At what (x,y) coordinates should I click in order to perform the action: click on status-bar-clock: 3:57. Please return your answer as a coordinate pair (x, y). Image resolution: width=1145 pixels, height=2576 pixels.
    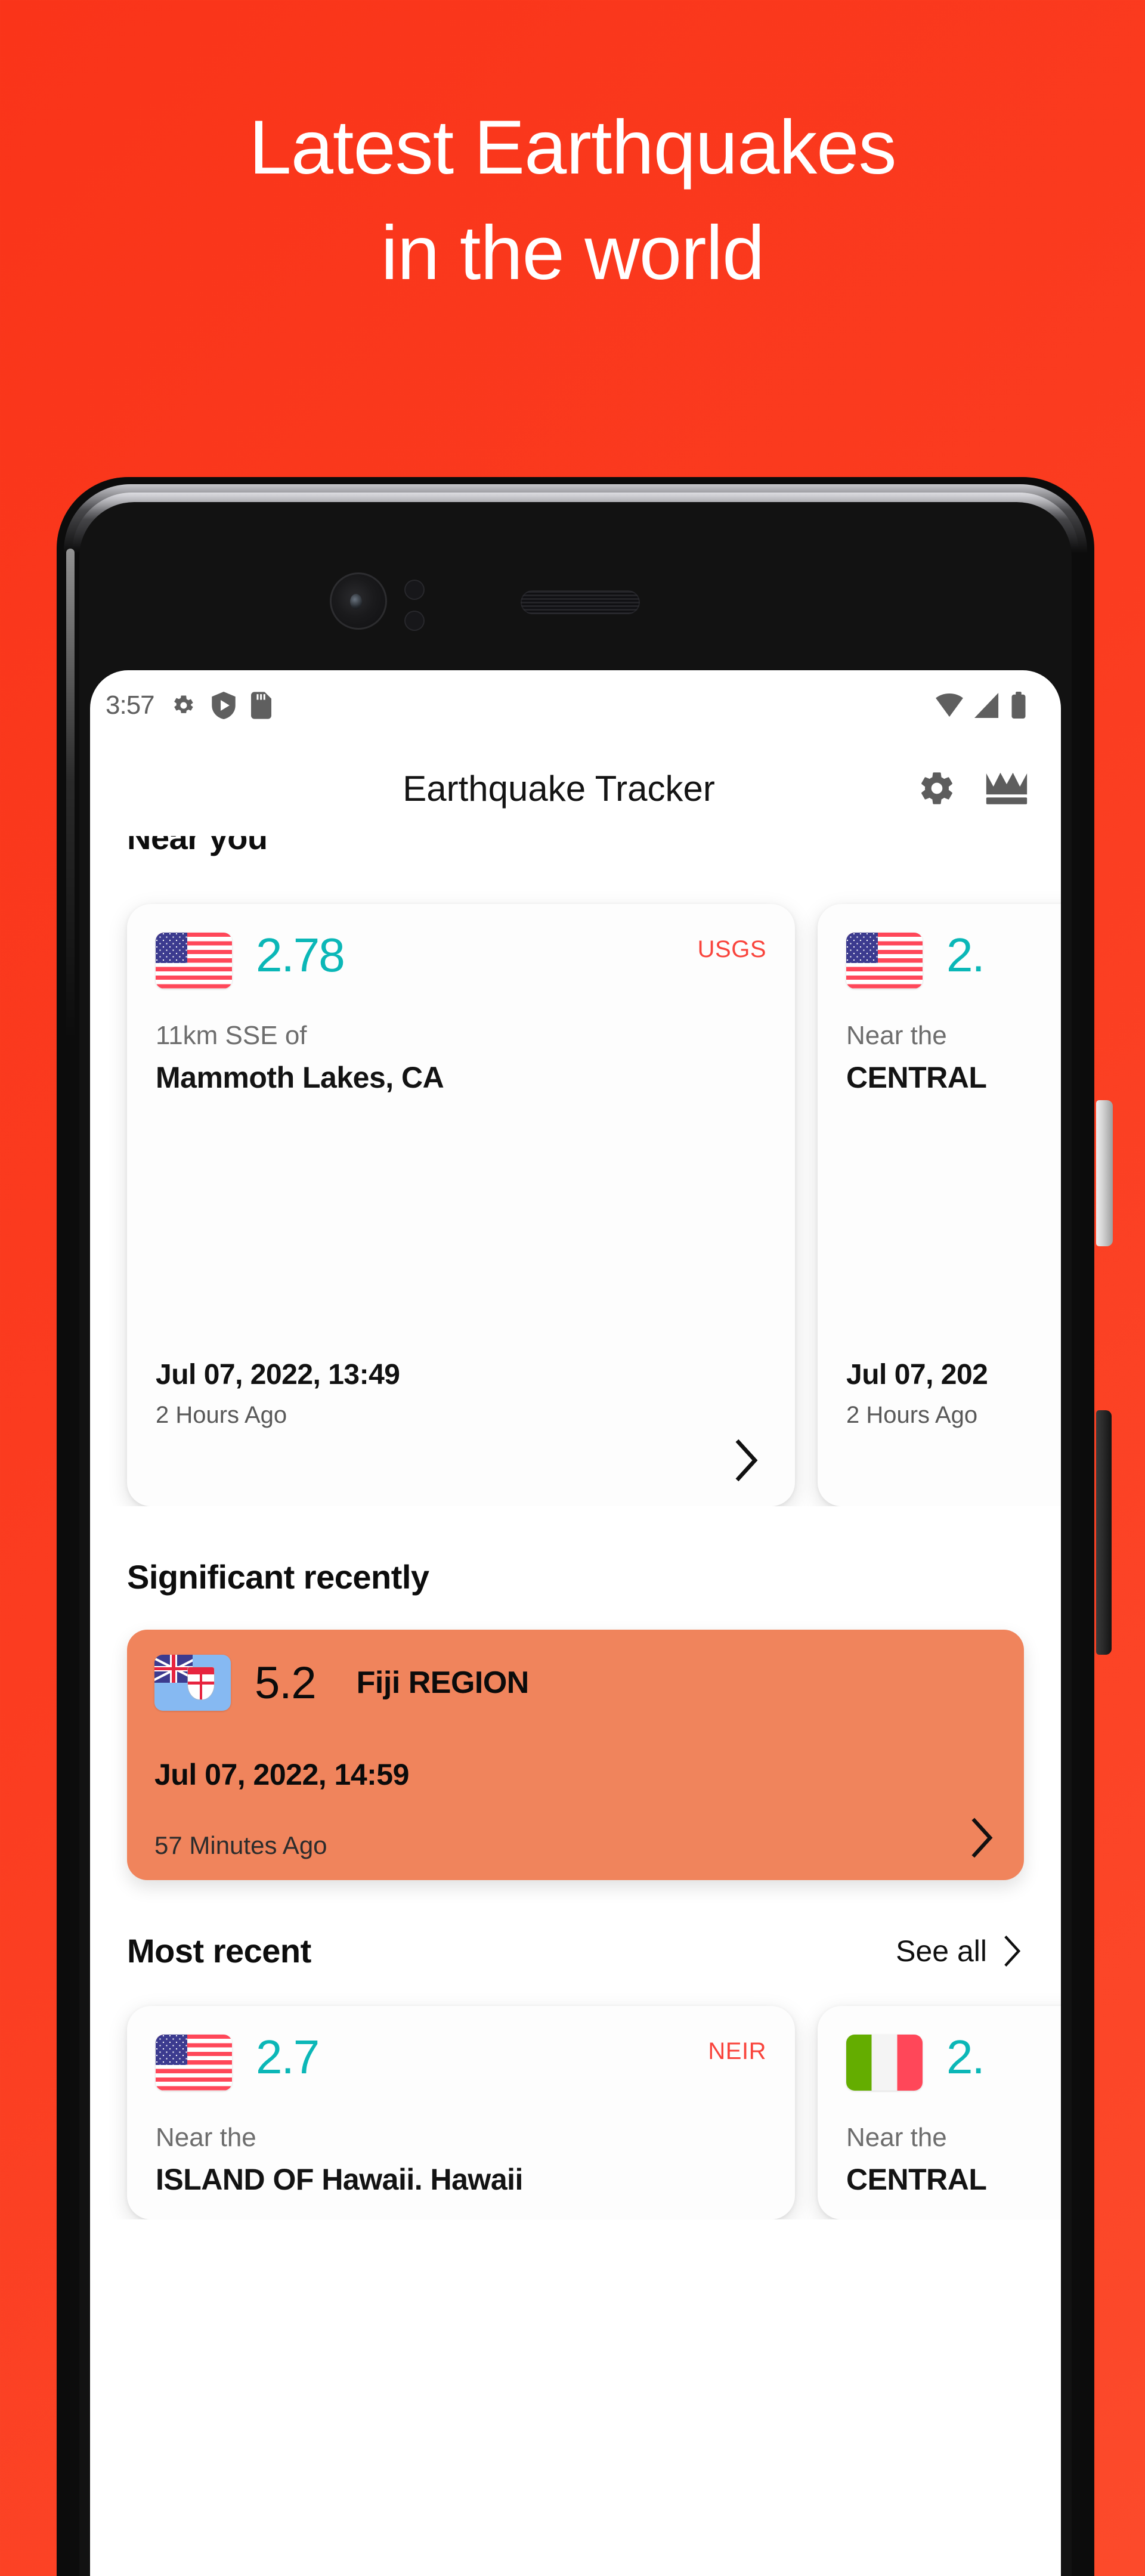
    Looking at the image, I should click on (130, 705).